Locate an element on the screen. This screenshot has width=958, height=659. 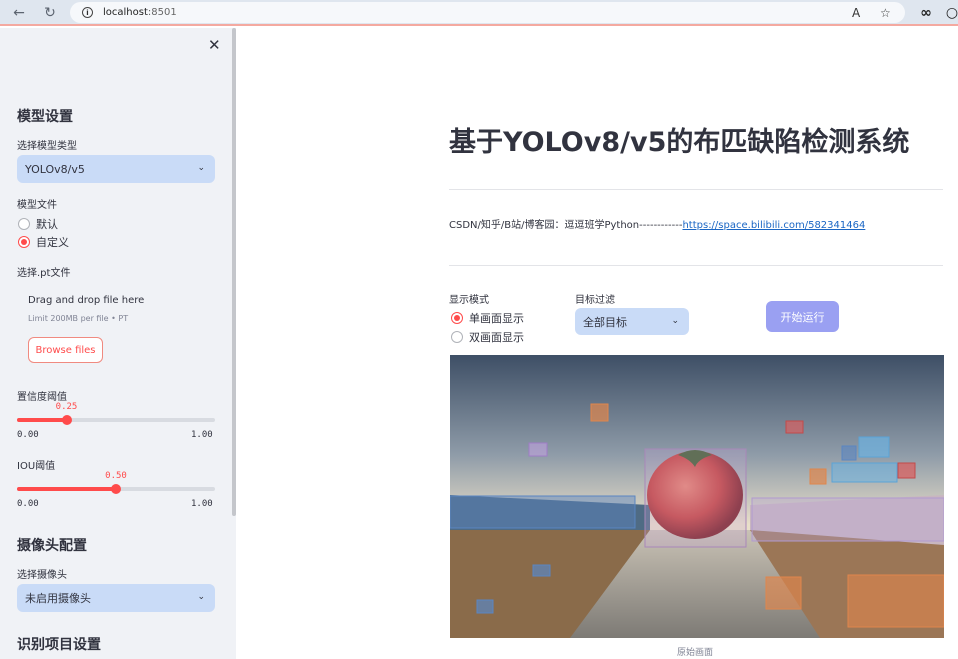
sidebar-scrollbar is located at coordinates (234, 272).